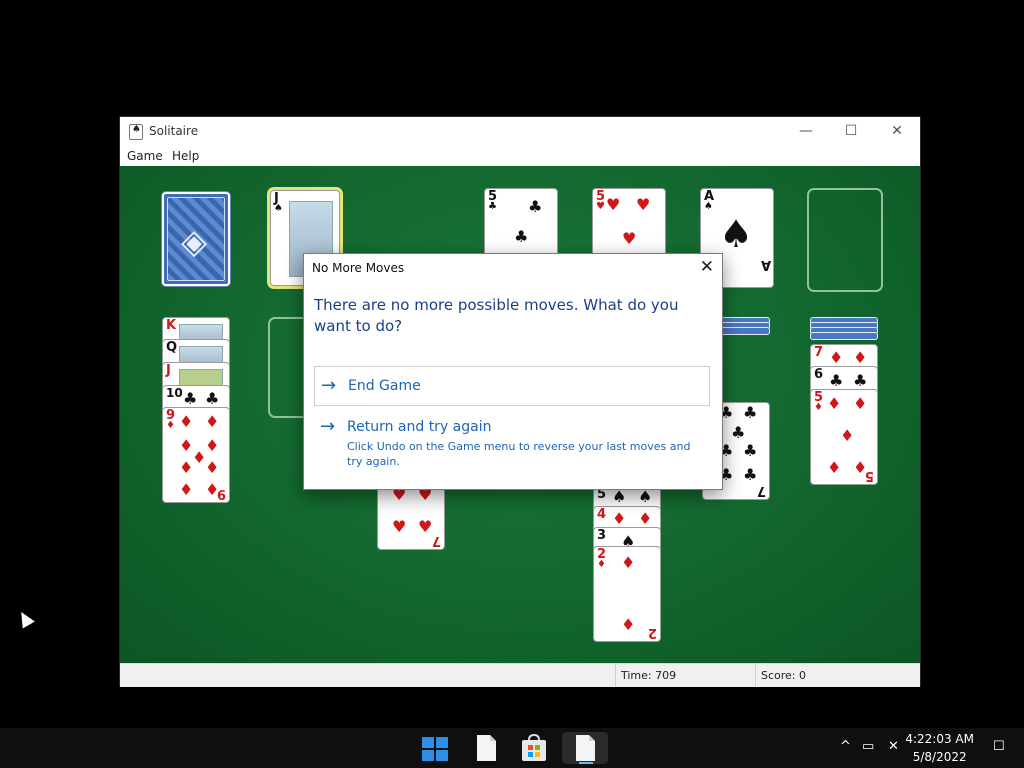 This screenshot has width=1024, height=768. I want to click on time-label: Time:, so click(636, 675).